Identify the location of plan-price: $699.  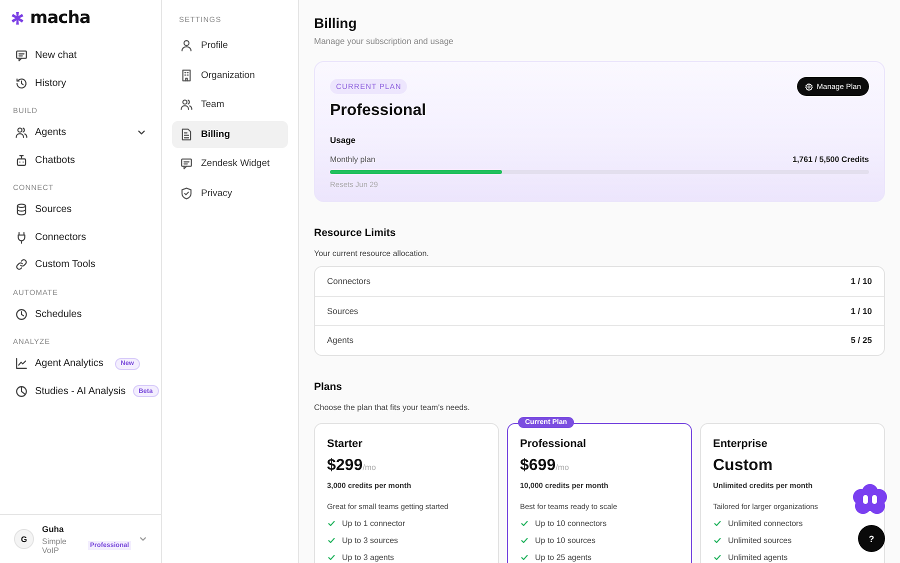
(538, 465).